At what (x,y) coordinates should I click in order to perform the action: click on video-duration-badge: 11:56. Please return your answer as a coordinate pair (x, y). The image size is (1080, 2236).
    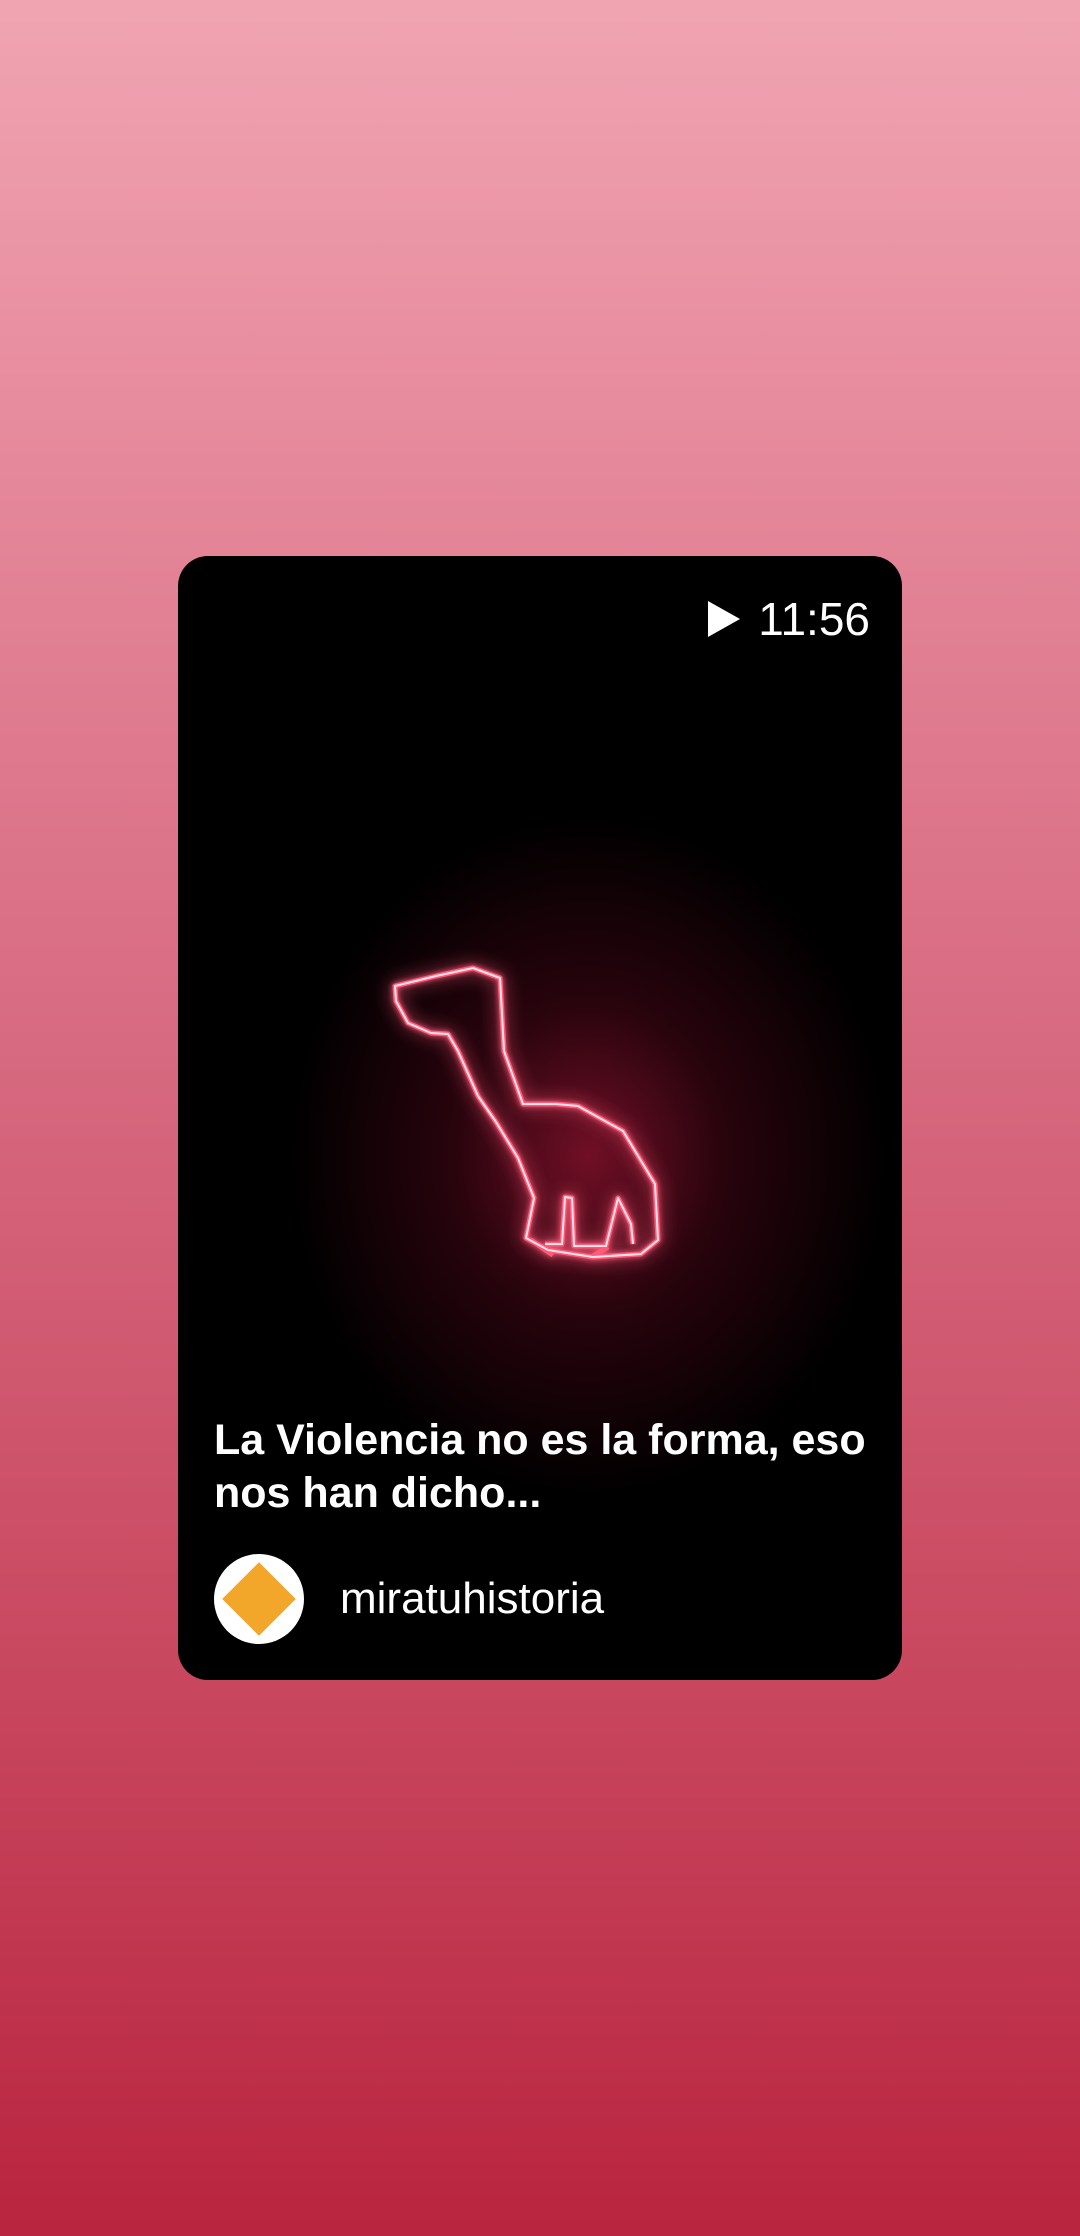
    Looking at the image, I should click on (789, 619).